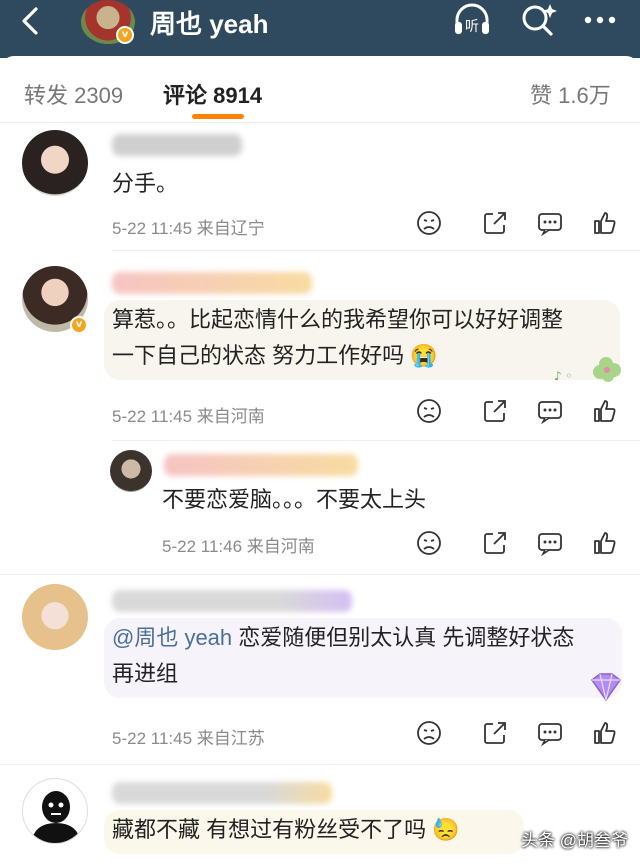 The width and height of the screenshot is (640, 863). I want to click on sweat-emoji-icon: 😓, so click(446, 829).